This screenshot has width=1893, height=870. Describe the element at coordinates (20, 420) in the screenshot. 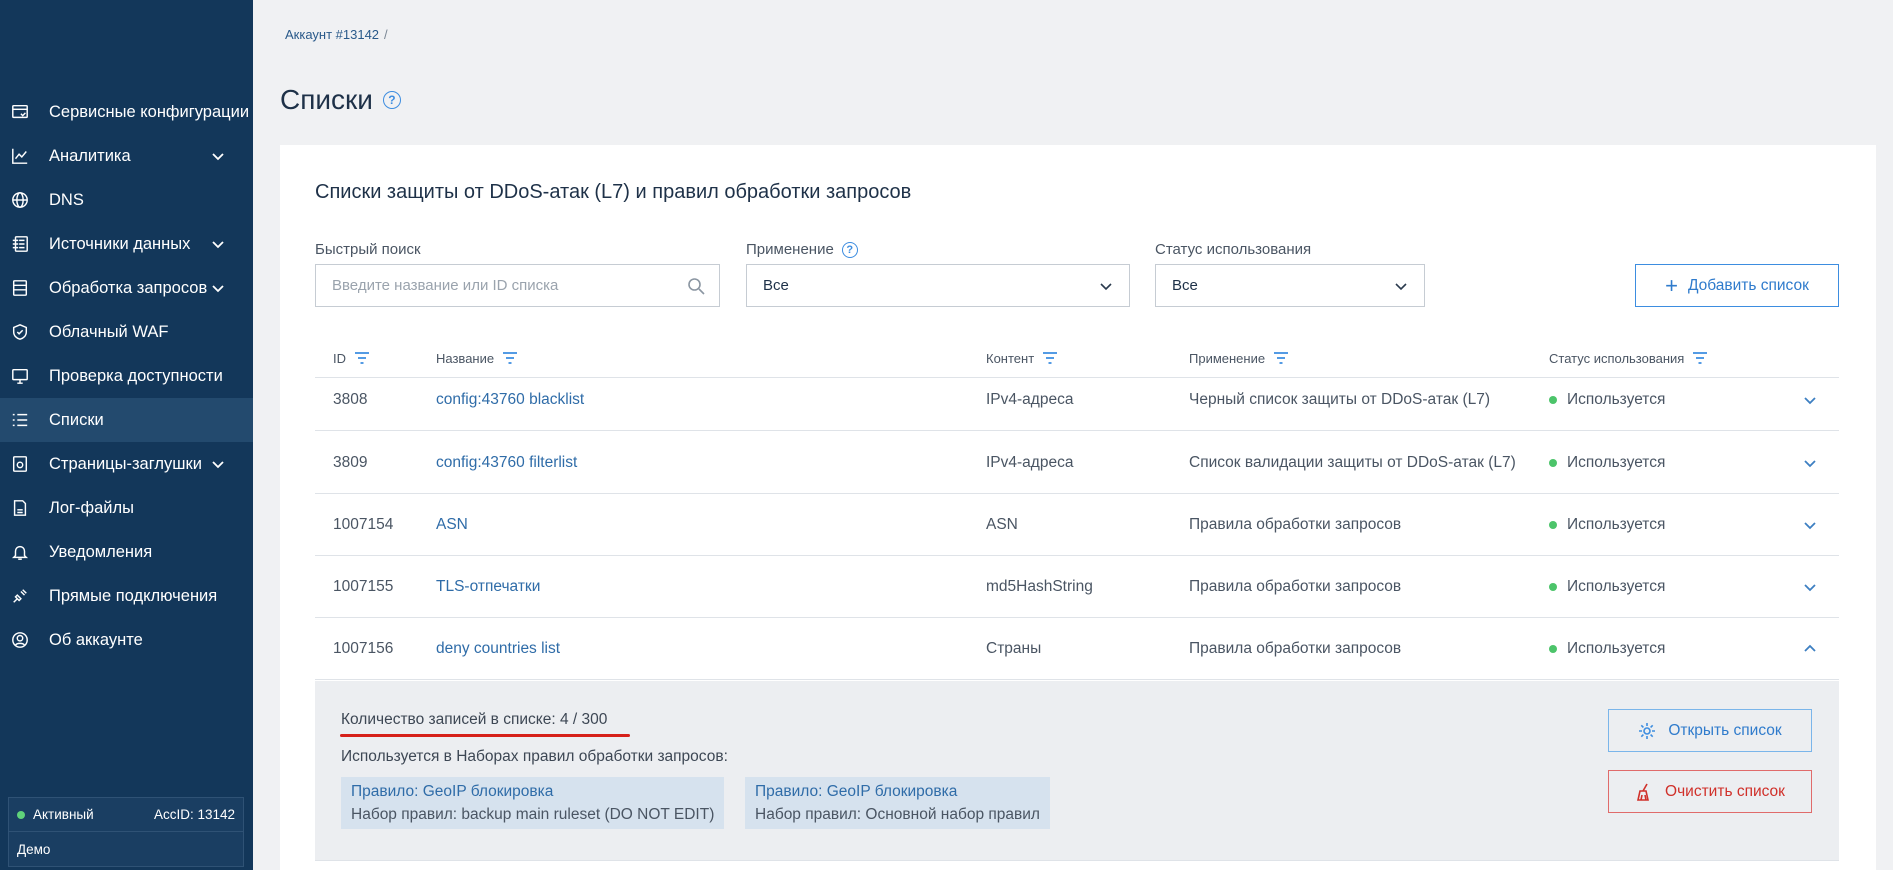

I see `list-icon` at that location.